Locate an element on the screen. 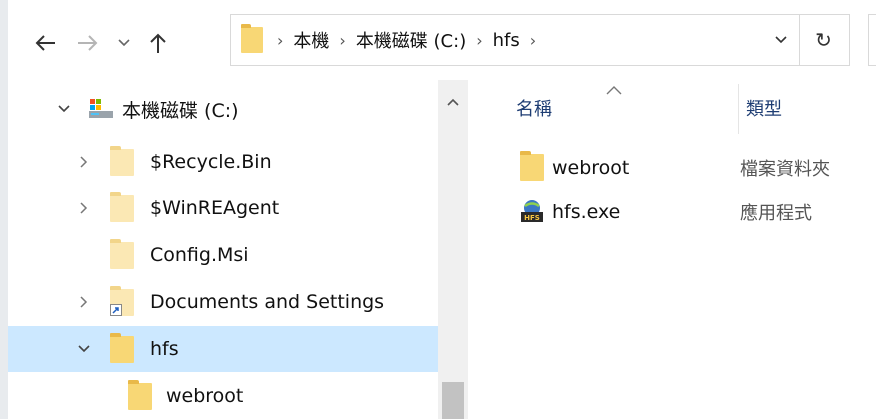 This screenshot has width=876, height=419. scroll-up-button is located at coordinates (453, 102).